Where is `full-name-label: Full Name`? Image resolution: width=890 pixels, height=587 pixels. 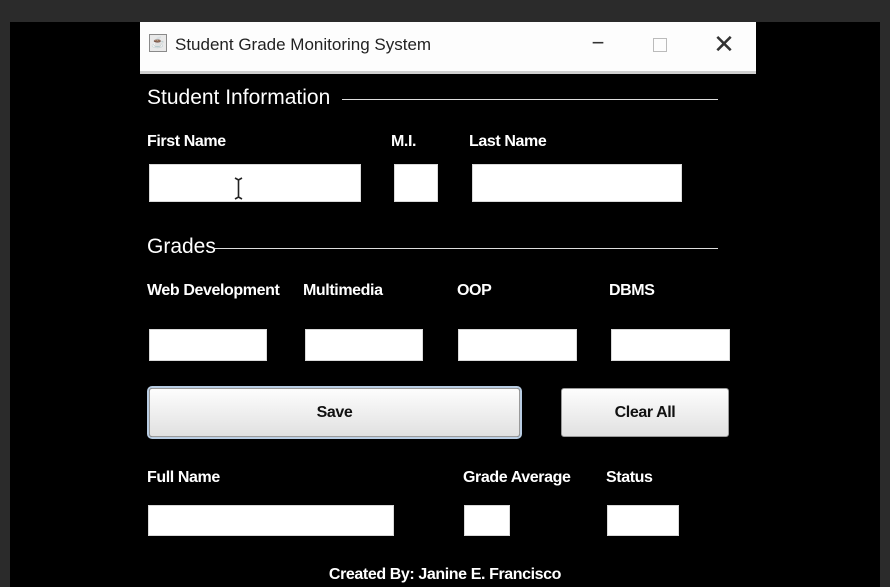 full-name-label: Full Name is located at coordinates (183, 477).